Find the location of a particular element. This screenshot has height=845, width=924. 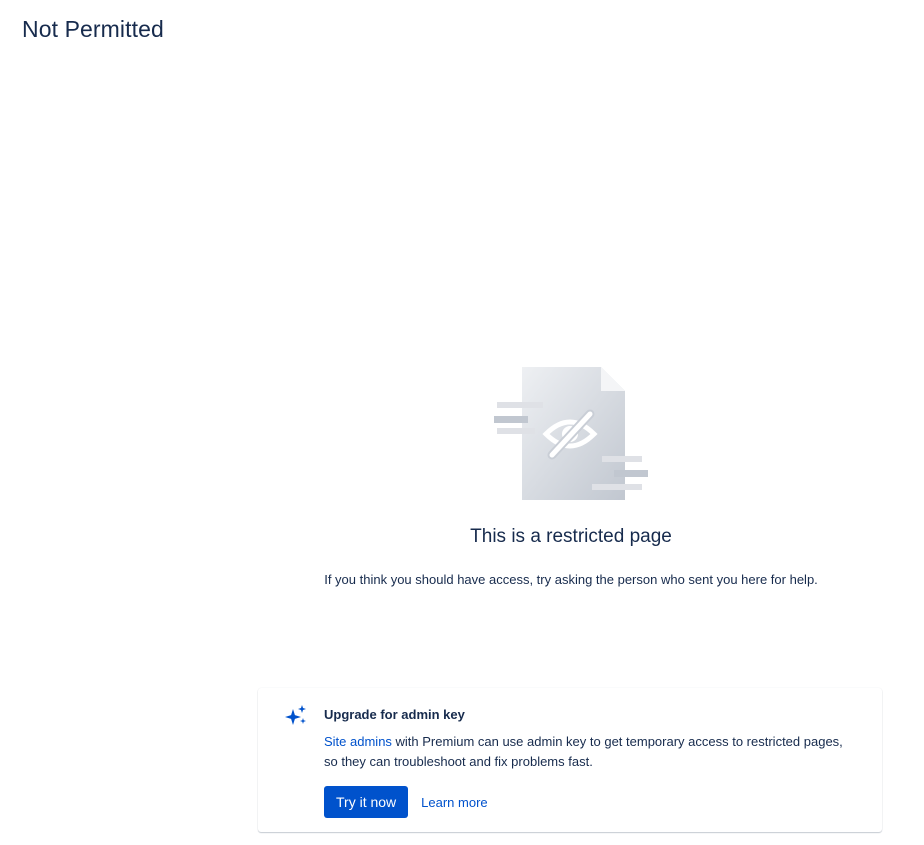

page-title: Not Permitted is located at coordinates (93, 29).